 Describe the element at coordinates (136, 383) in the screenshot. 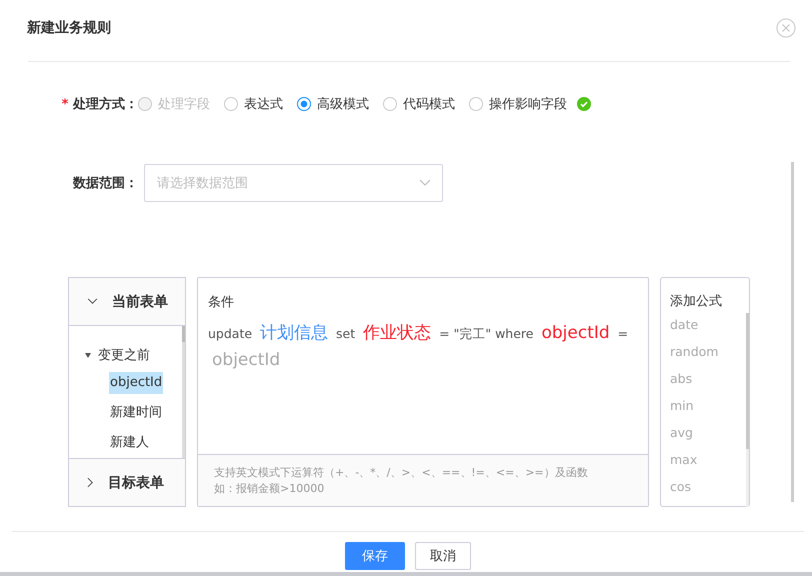

I see `tree-item: objectId` at that location.